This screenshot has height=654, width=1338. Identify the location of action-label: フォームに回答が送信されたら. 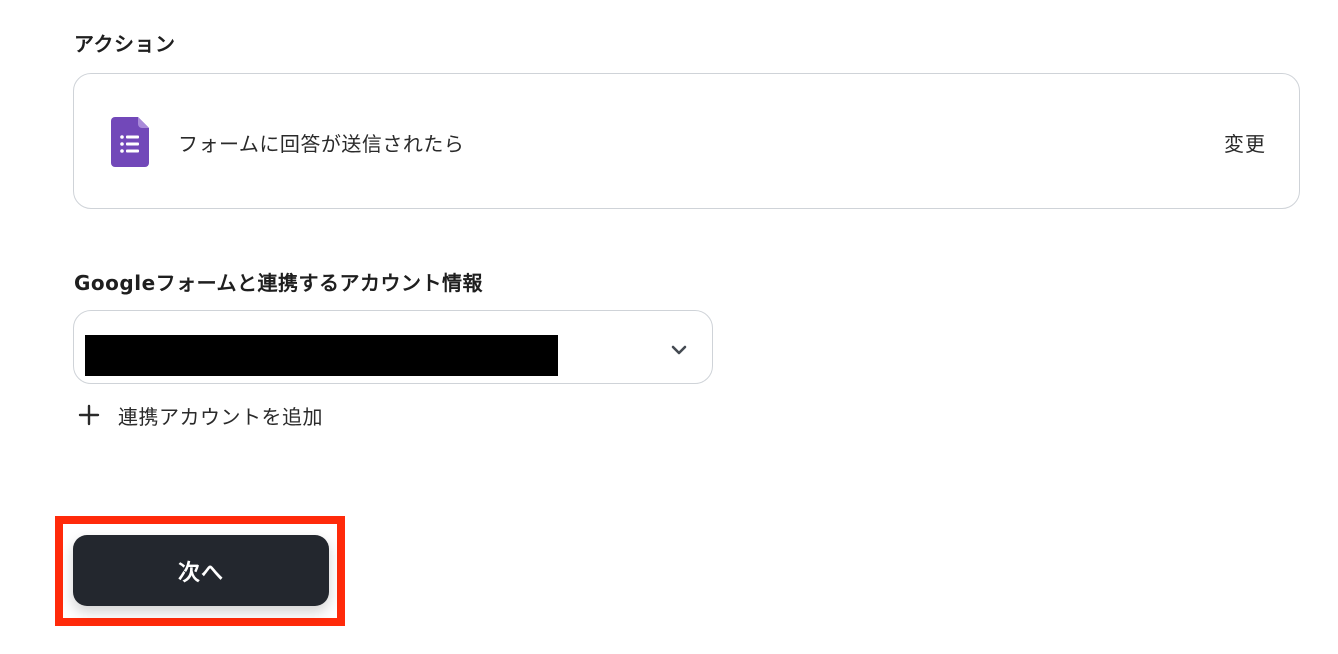
(321, 144).